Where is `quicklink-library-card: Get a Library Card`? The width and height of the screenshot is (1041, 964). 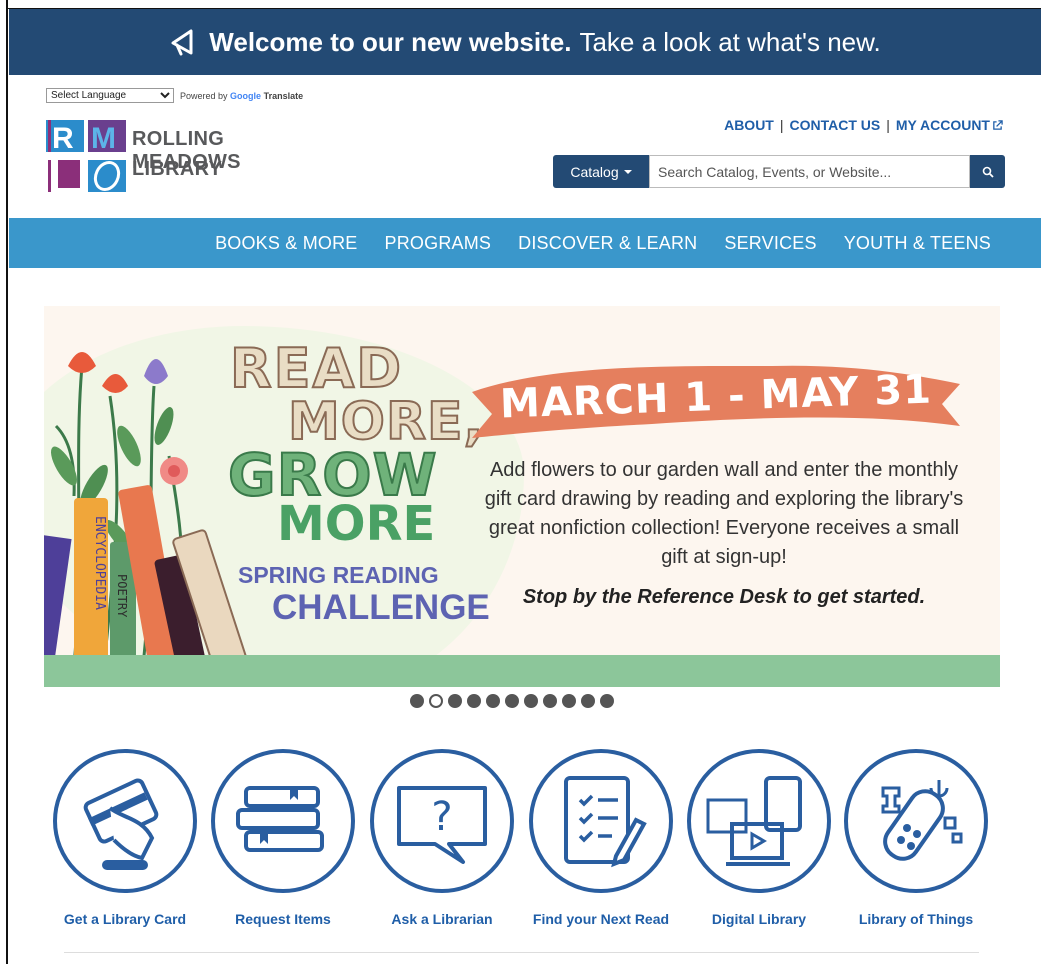
quicklink-library-card: Get a Library Card is located at coordinates (125, 837).